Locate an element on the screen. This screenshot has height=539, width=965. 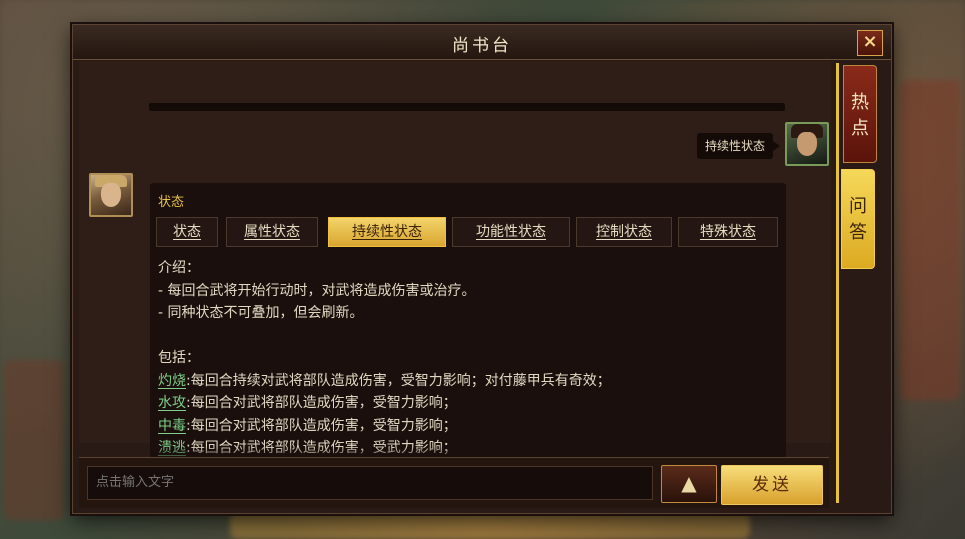
background-panel-right is located at coordinates (930, 240).